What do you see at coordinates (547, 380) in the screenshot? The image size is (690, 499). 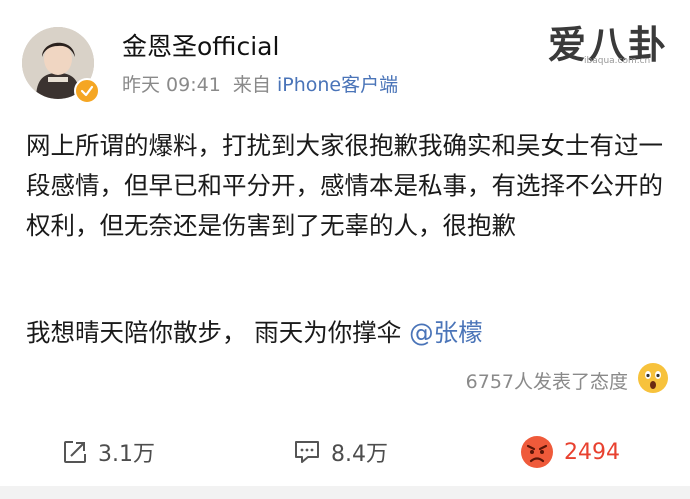 I see `reaction-summary: 6757人发表了态度` at bounding box center [547, 380].